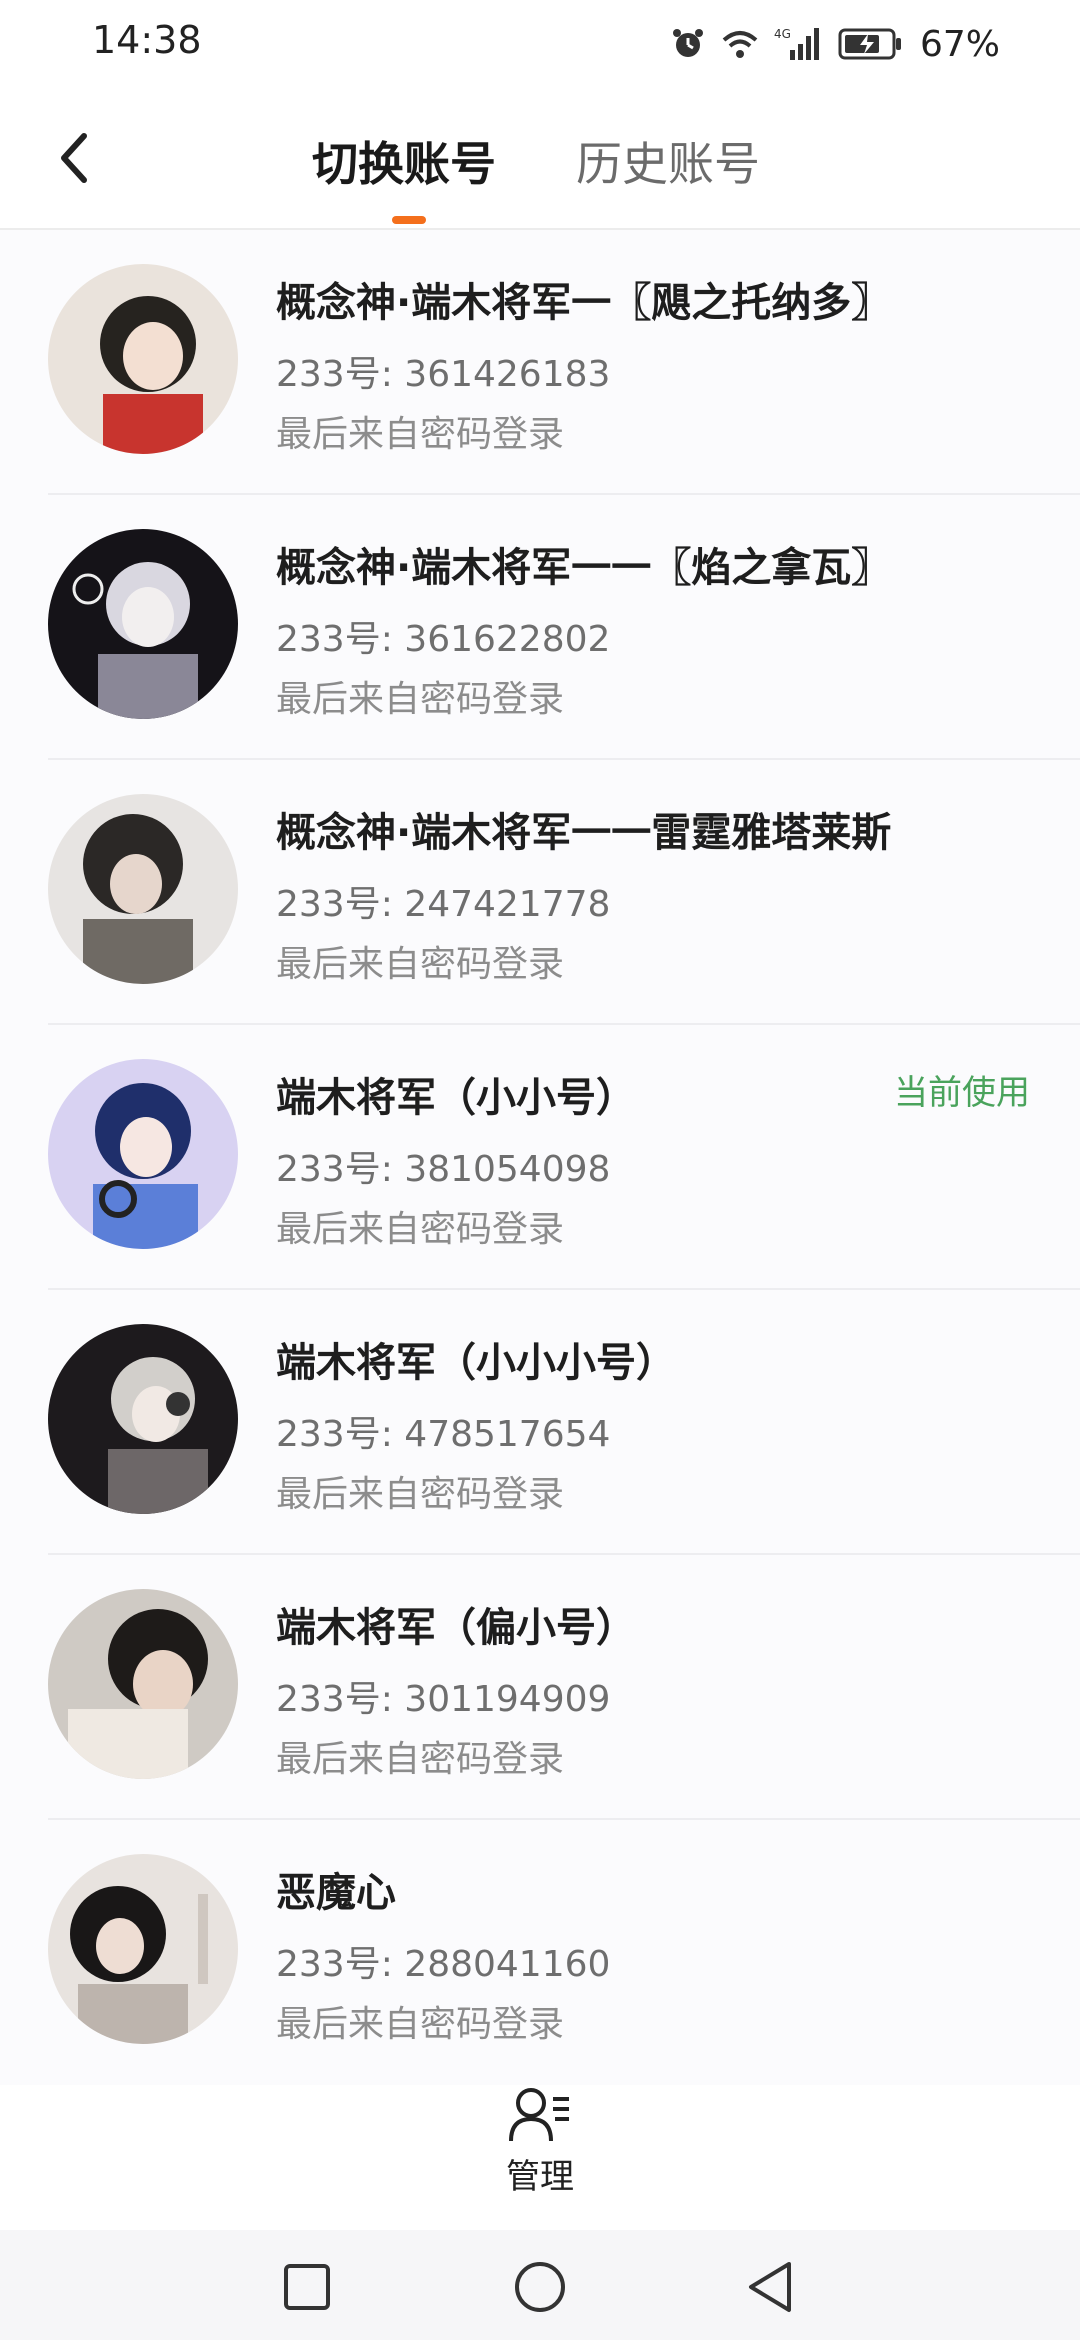  What do you see at coordinates (443, 1434) in the screenshot?
I see `account-id: 233号: 478517654` at bounding box center [443, 1434].